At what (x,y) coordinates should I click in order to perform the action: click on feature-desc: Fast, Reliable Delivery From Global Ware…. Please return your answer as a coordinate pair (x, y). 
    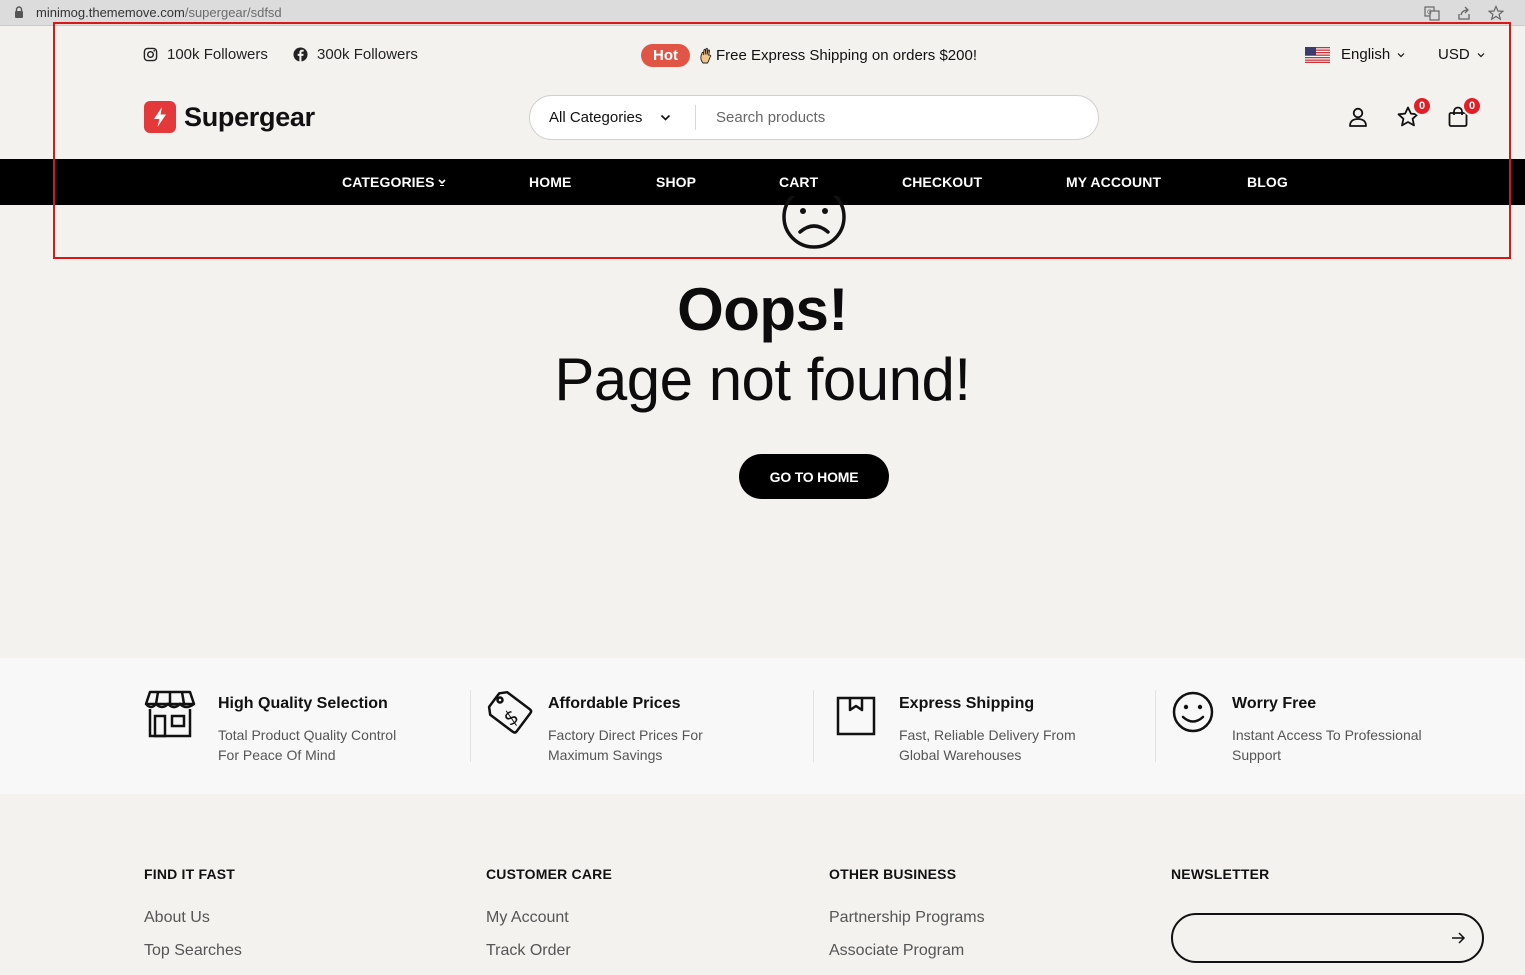
    Looking at the image, I should click on (987, 745).